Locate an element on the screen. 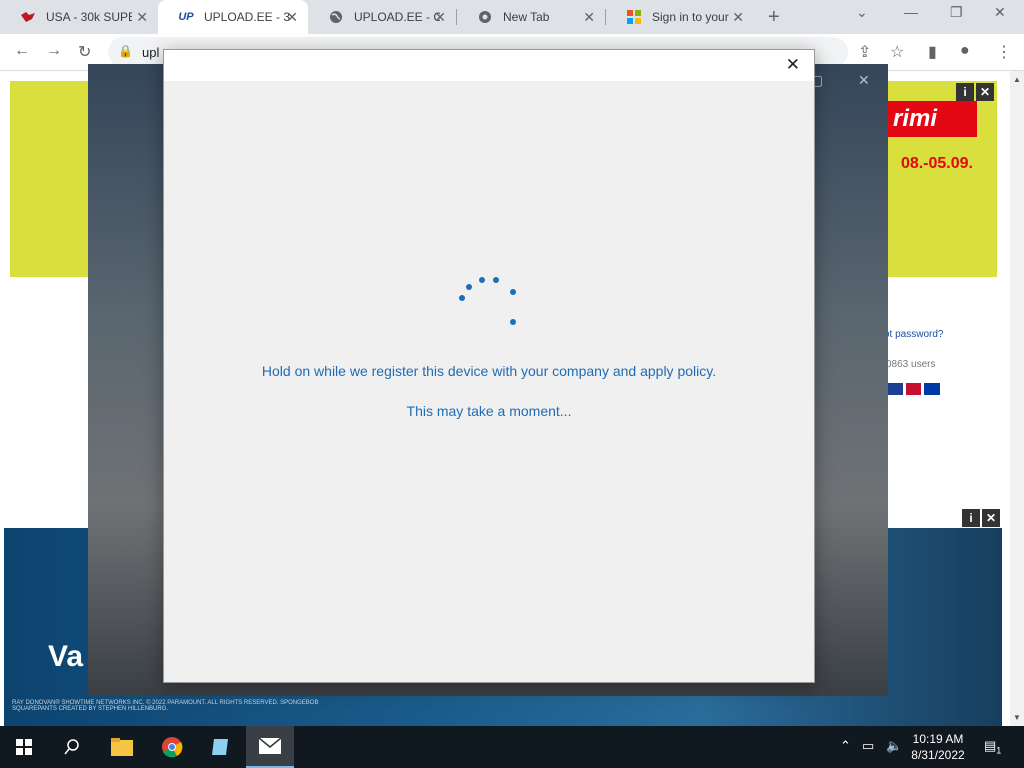 Image resolution: width=1024 pixels, height=768 pixels. notification-count: 1 is located at coordinates (999, 750).